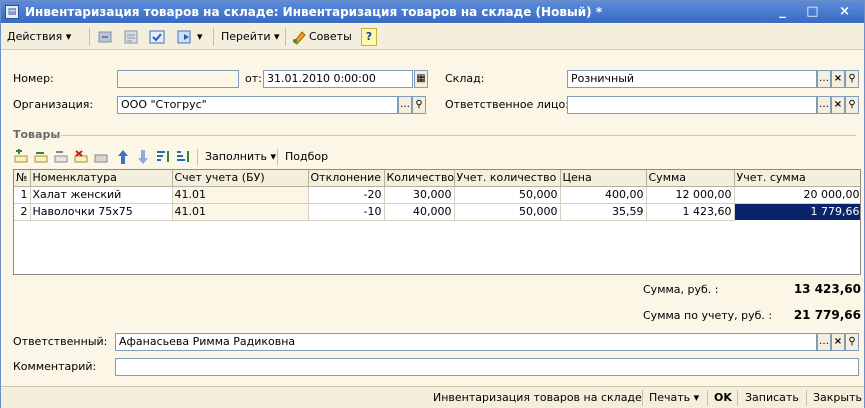  I want to click on ok-button: OK, so click(723, 398).